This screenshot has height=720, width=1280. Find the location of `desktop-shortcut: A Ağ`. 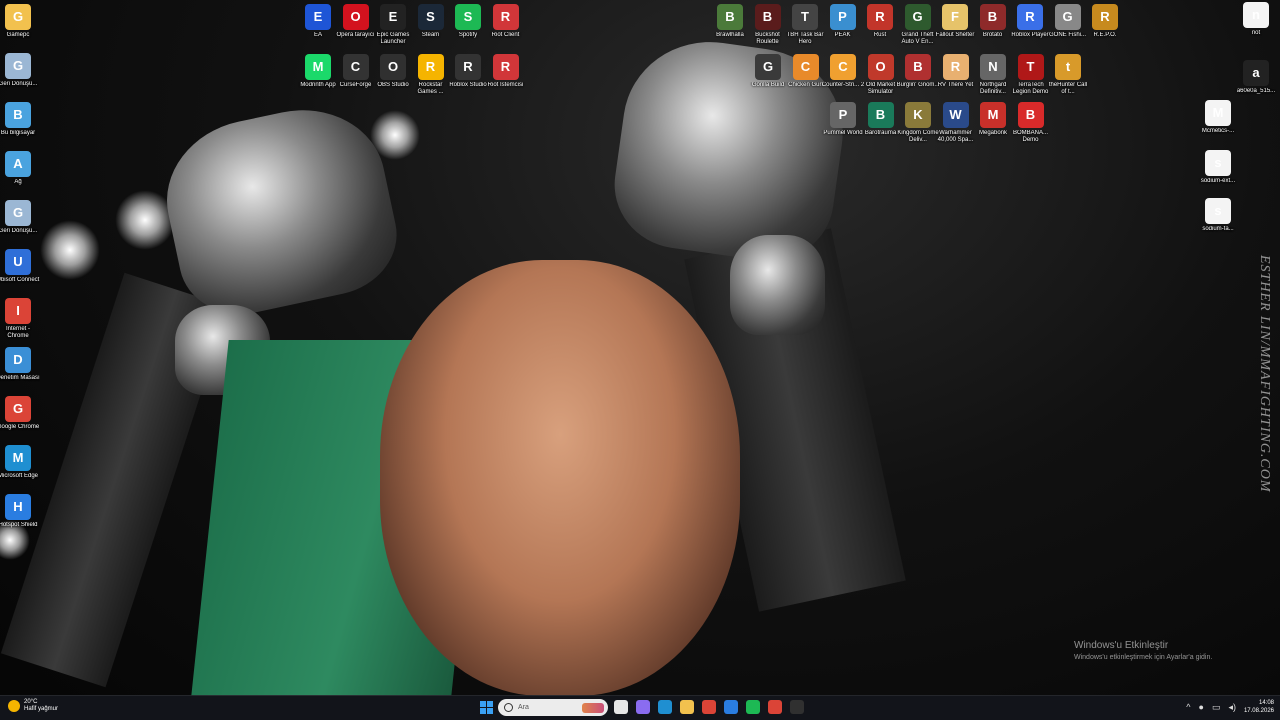

desktop-shortcut: A Ağ is located at coordinates (20, 168).